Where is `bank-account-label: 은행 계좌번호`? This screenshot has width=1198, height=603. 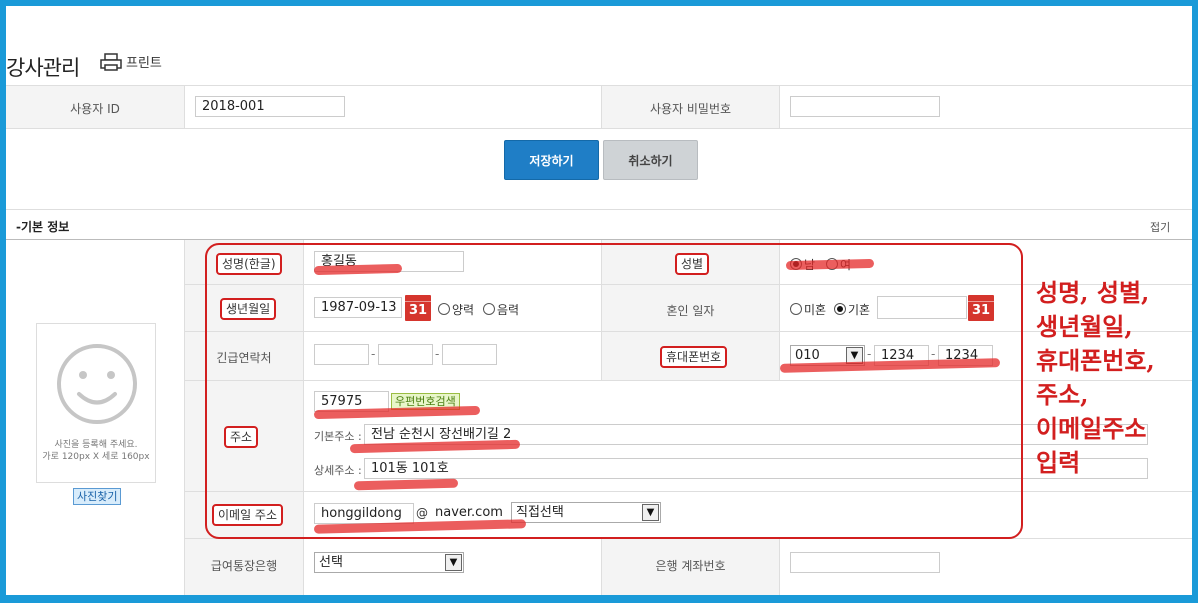
bank-account-label: 은행 계좌번호 is located at coordinates (690, 566).